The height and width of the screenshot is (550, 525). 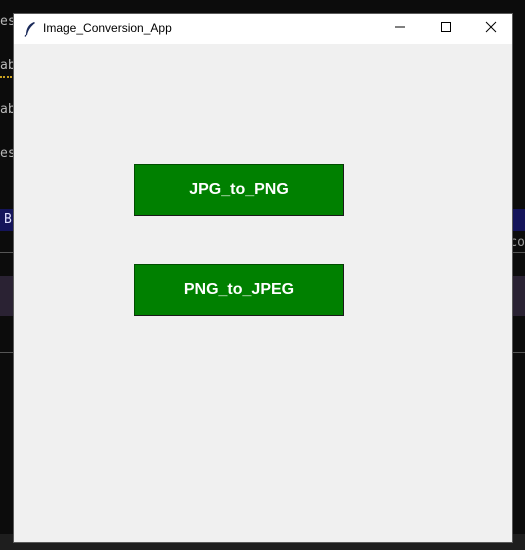 What do you see at coordinates (6, 76) in the screenshot?
I see `spellcheck-squiggle` at bounding box center [6, 76].